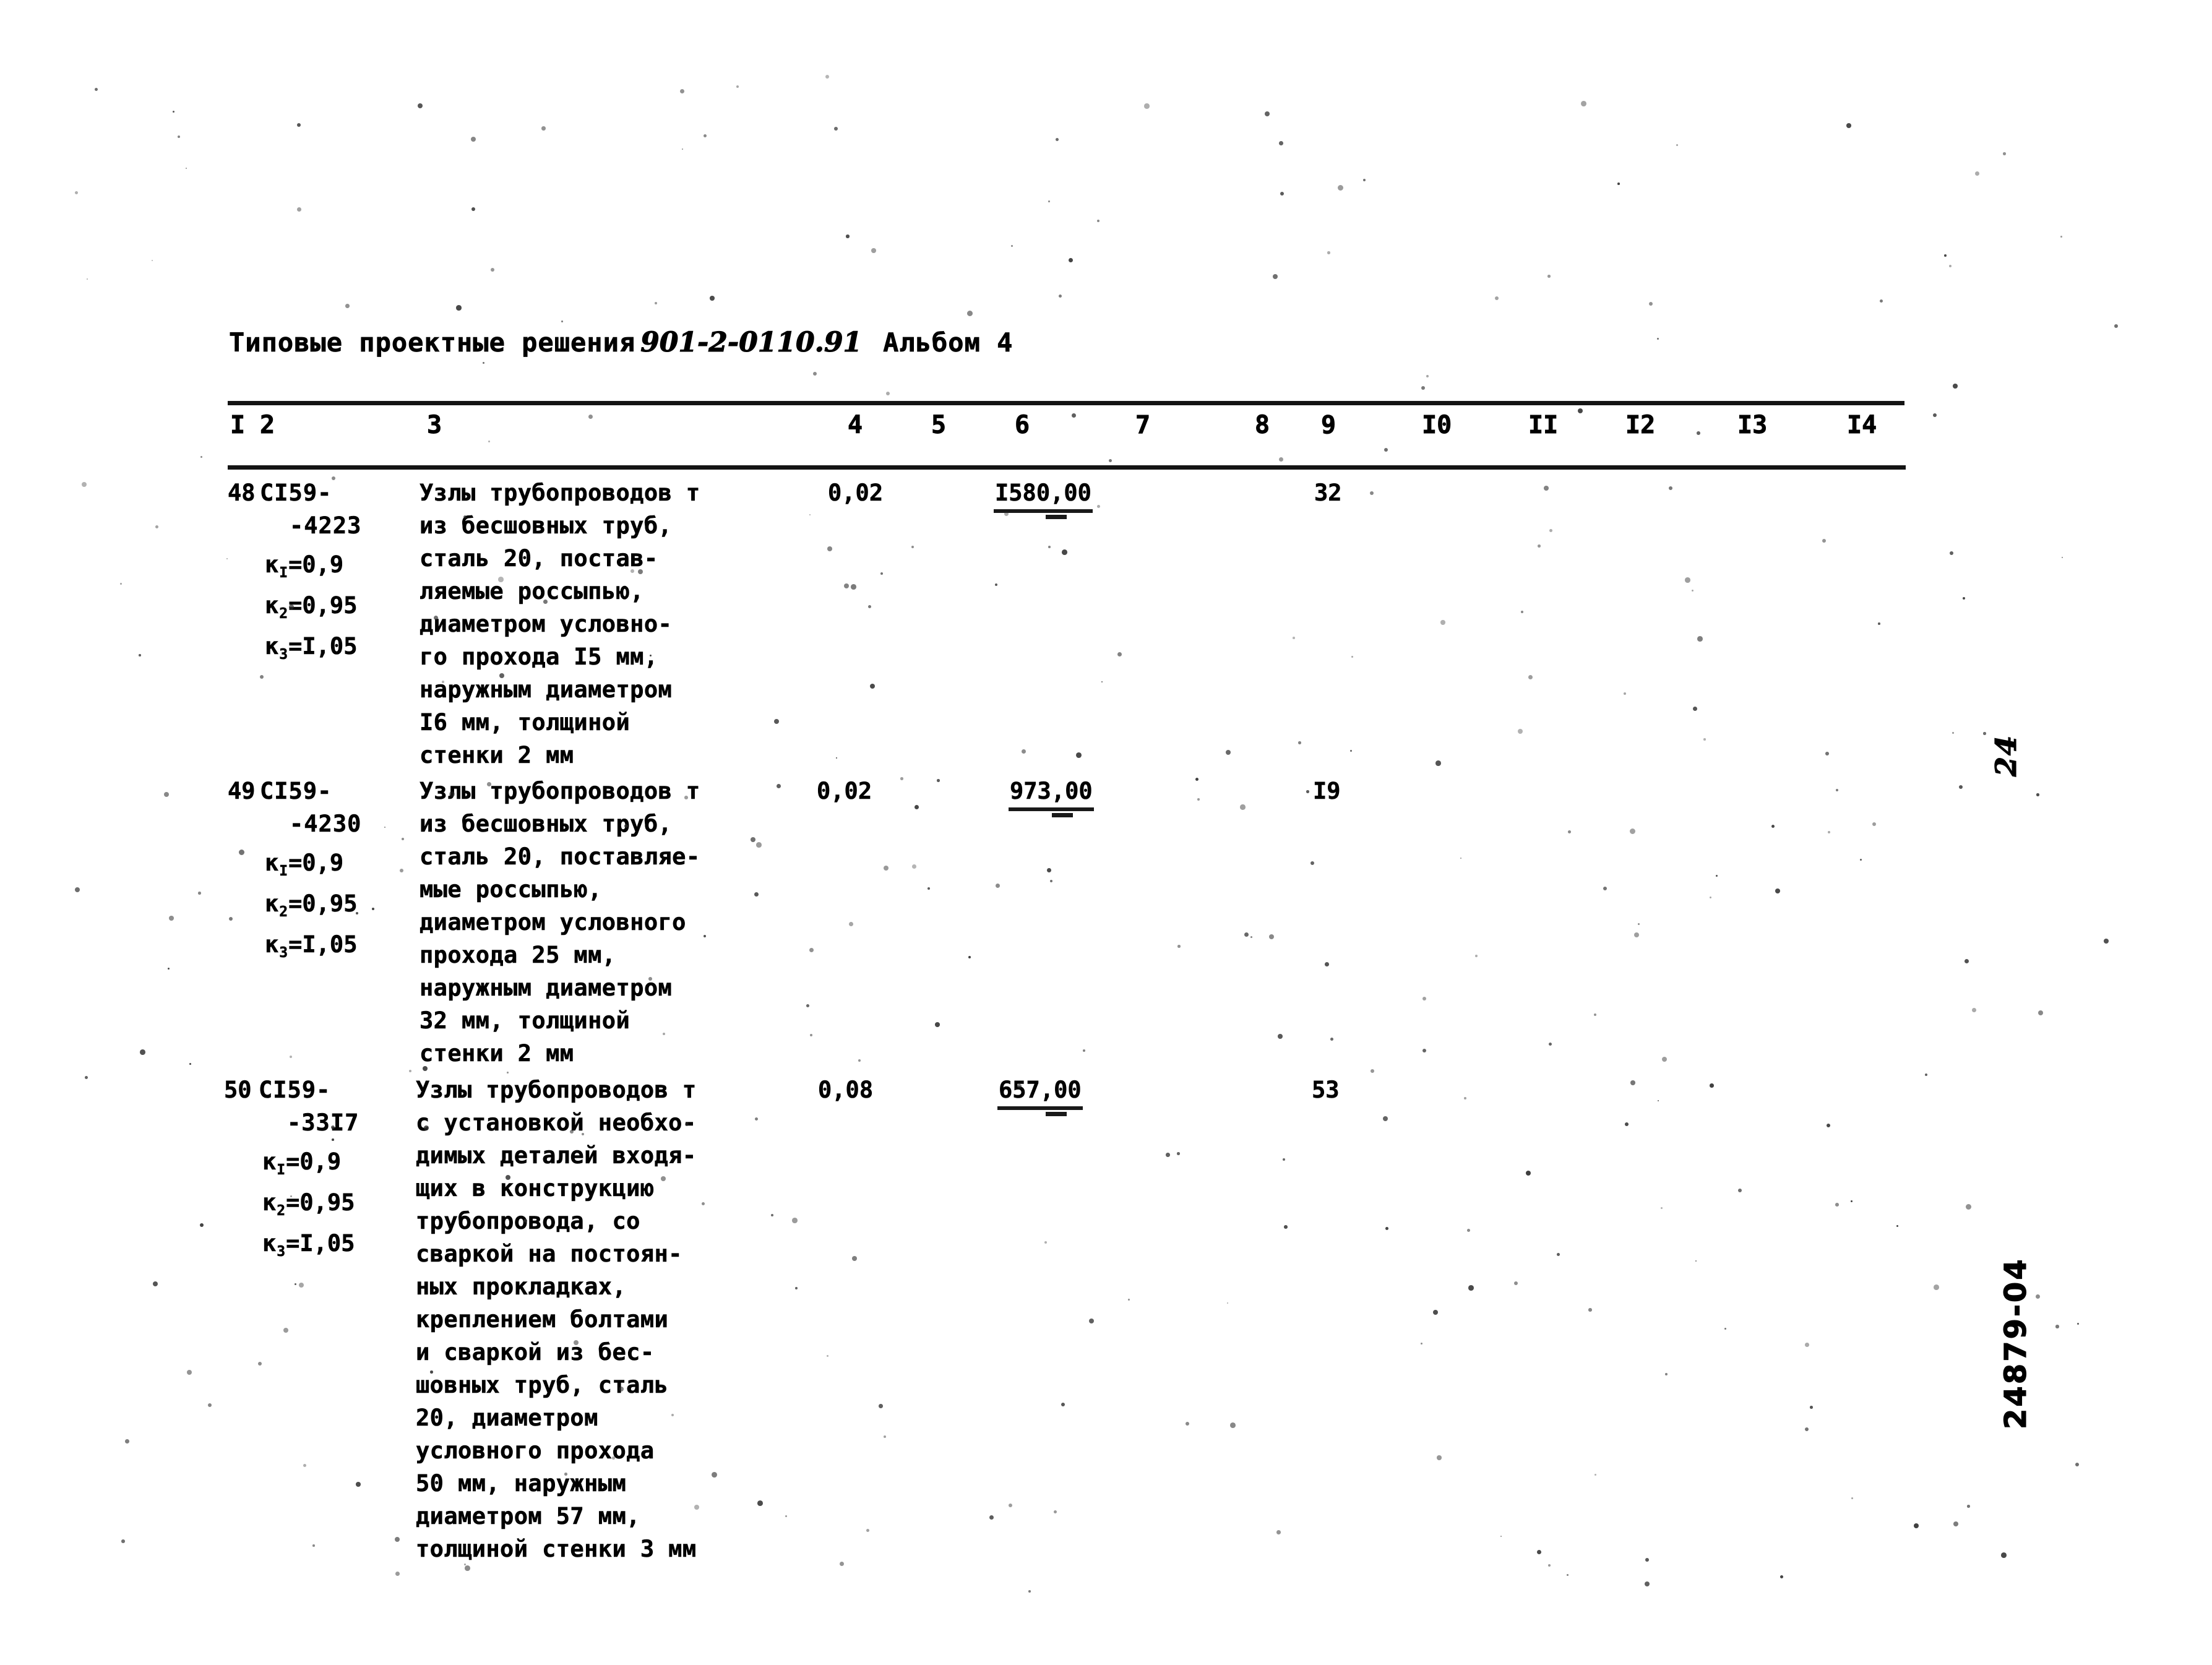 Image resolution: width=2212 pixels, height=1665 pixels. What do you see at coordinates (846, 1090) in the screenshot?
I see `cell-col4: 0,08` at bounding box center [846, 1090].